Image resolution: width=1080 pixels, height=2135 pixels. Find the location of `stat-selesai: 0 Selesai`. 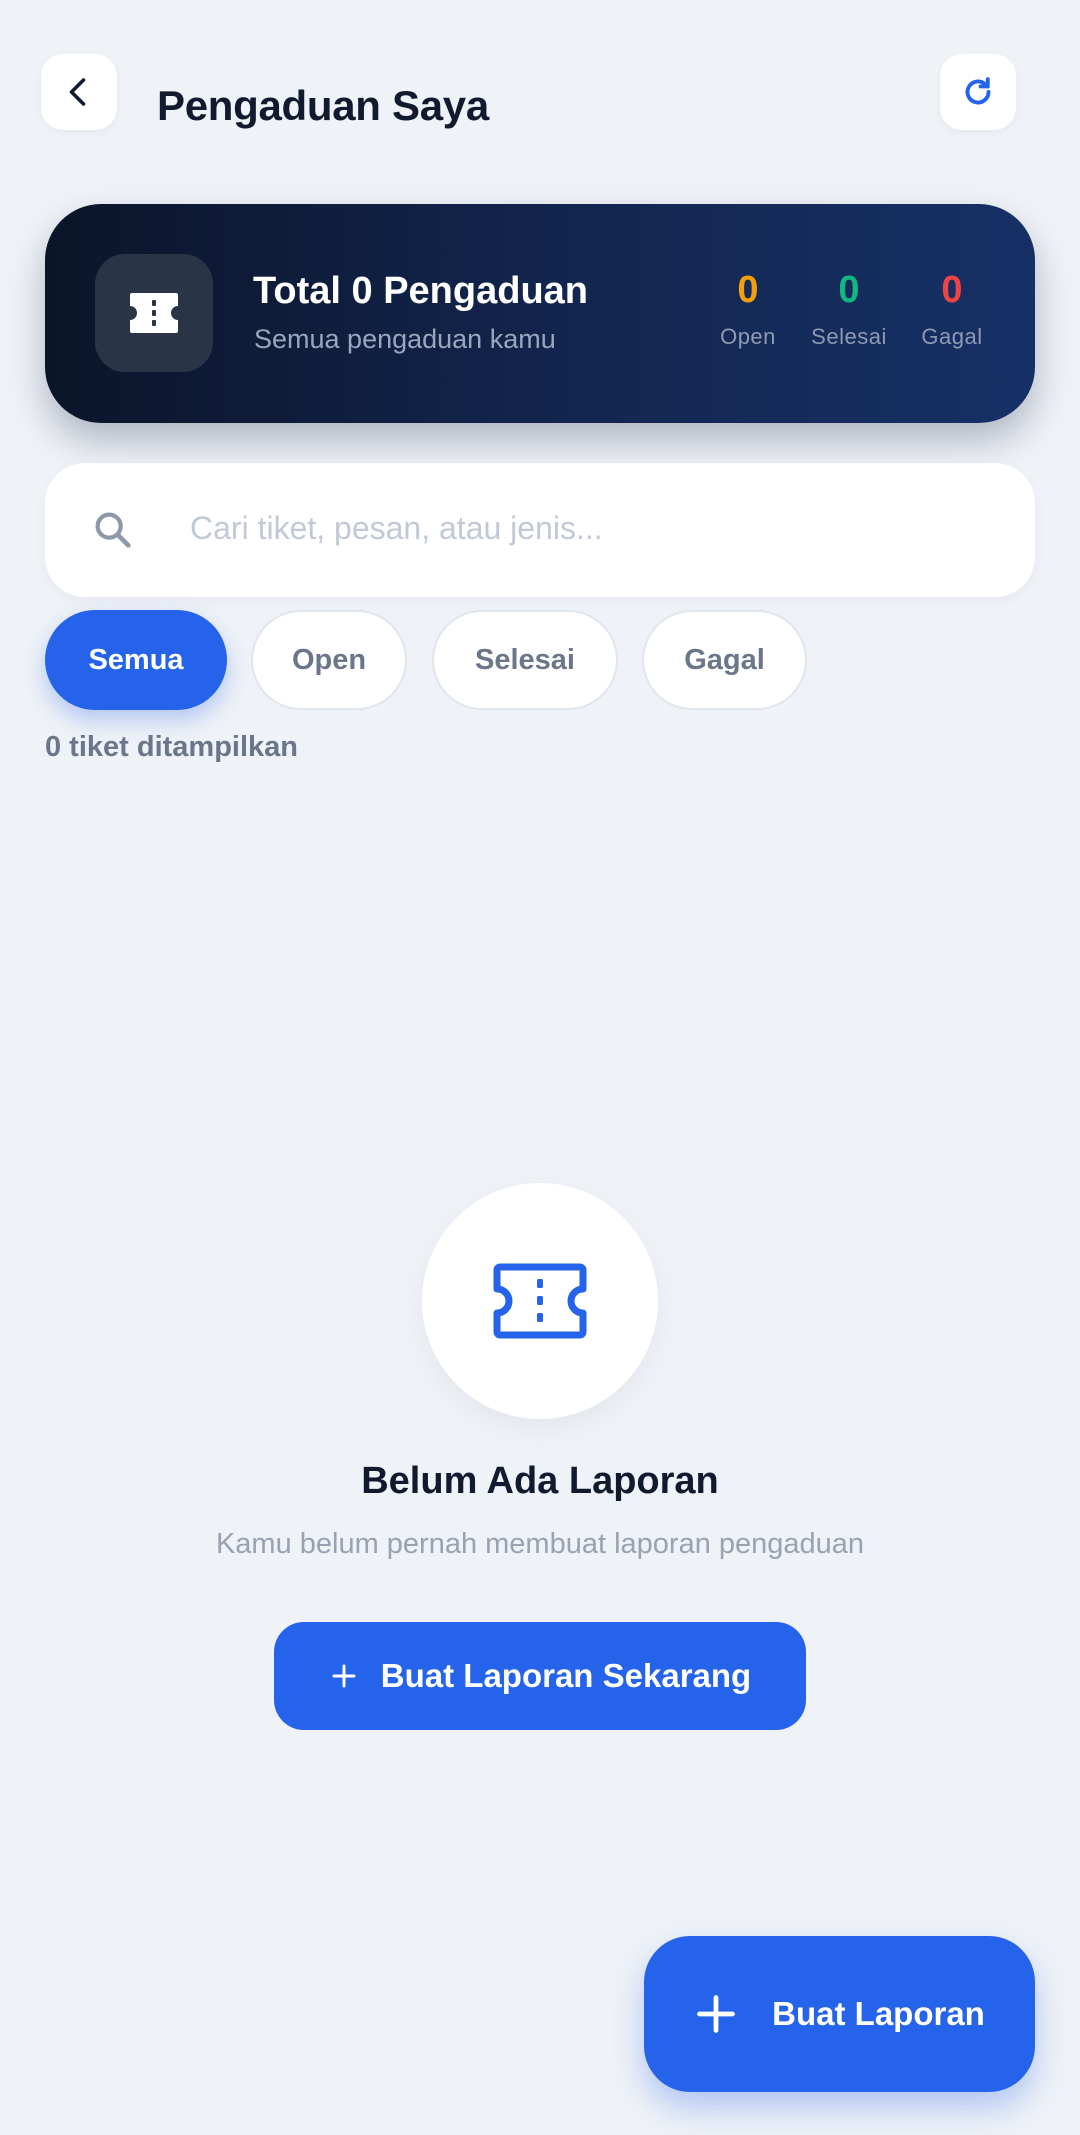

stat-selesai: 0 Selesai is located at coordinates (849, 309).